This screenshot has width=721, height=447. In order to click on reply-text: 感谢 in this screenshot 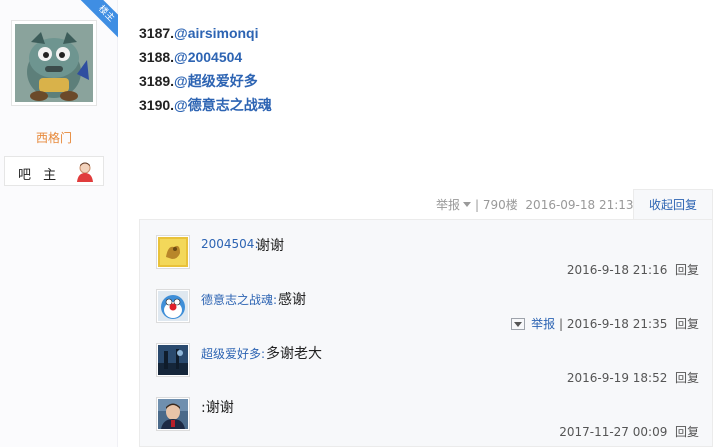, I will do `click(292, 300)`.